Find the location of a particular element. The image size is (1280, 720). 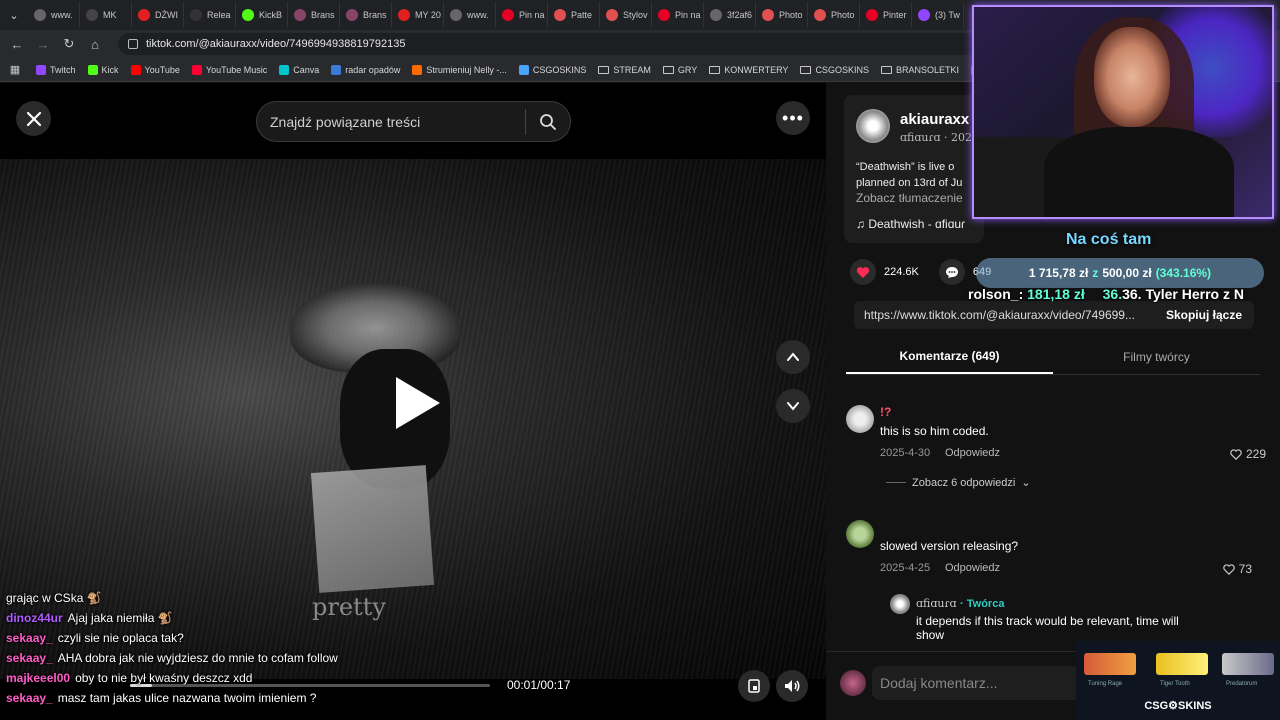

back-button: ← is located at coordinates (17, 44).